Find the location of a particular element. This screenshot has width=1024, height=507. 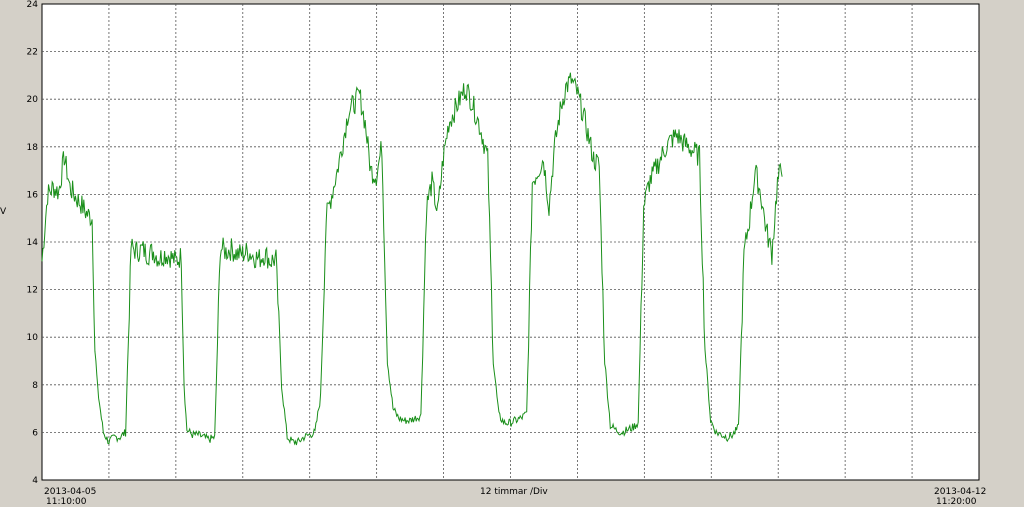

x-end-time: 11:20:00 is located at coordinates (956, 502).